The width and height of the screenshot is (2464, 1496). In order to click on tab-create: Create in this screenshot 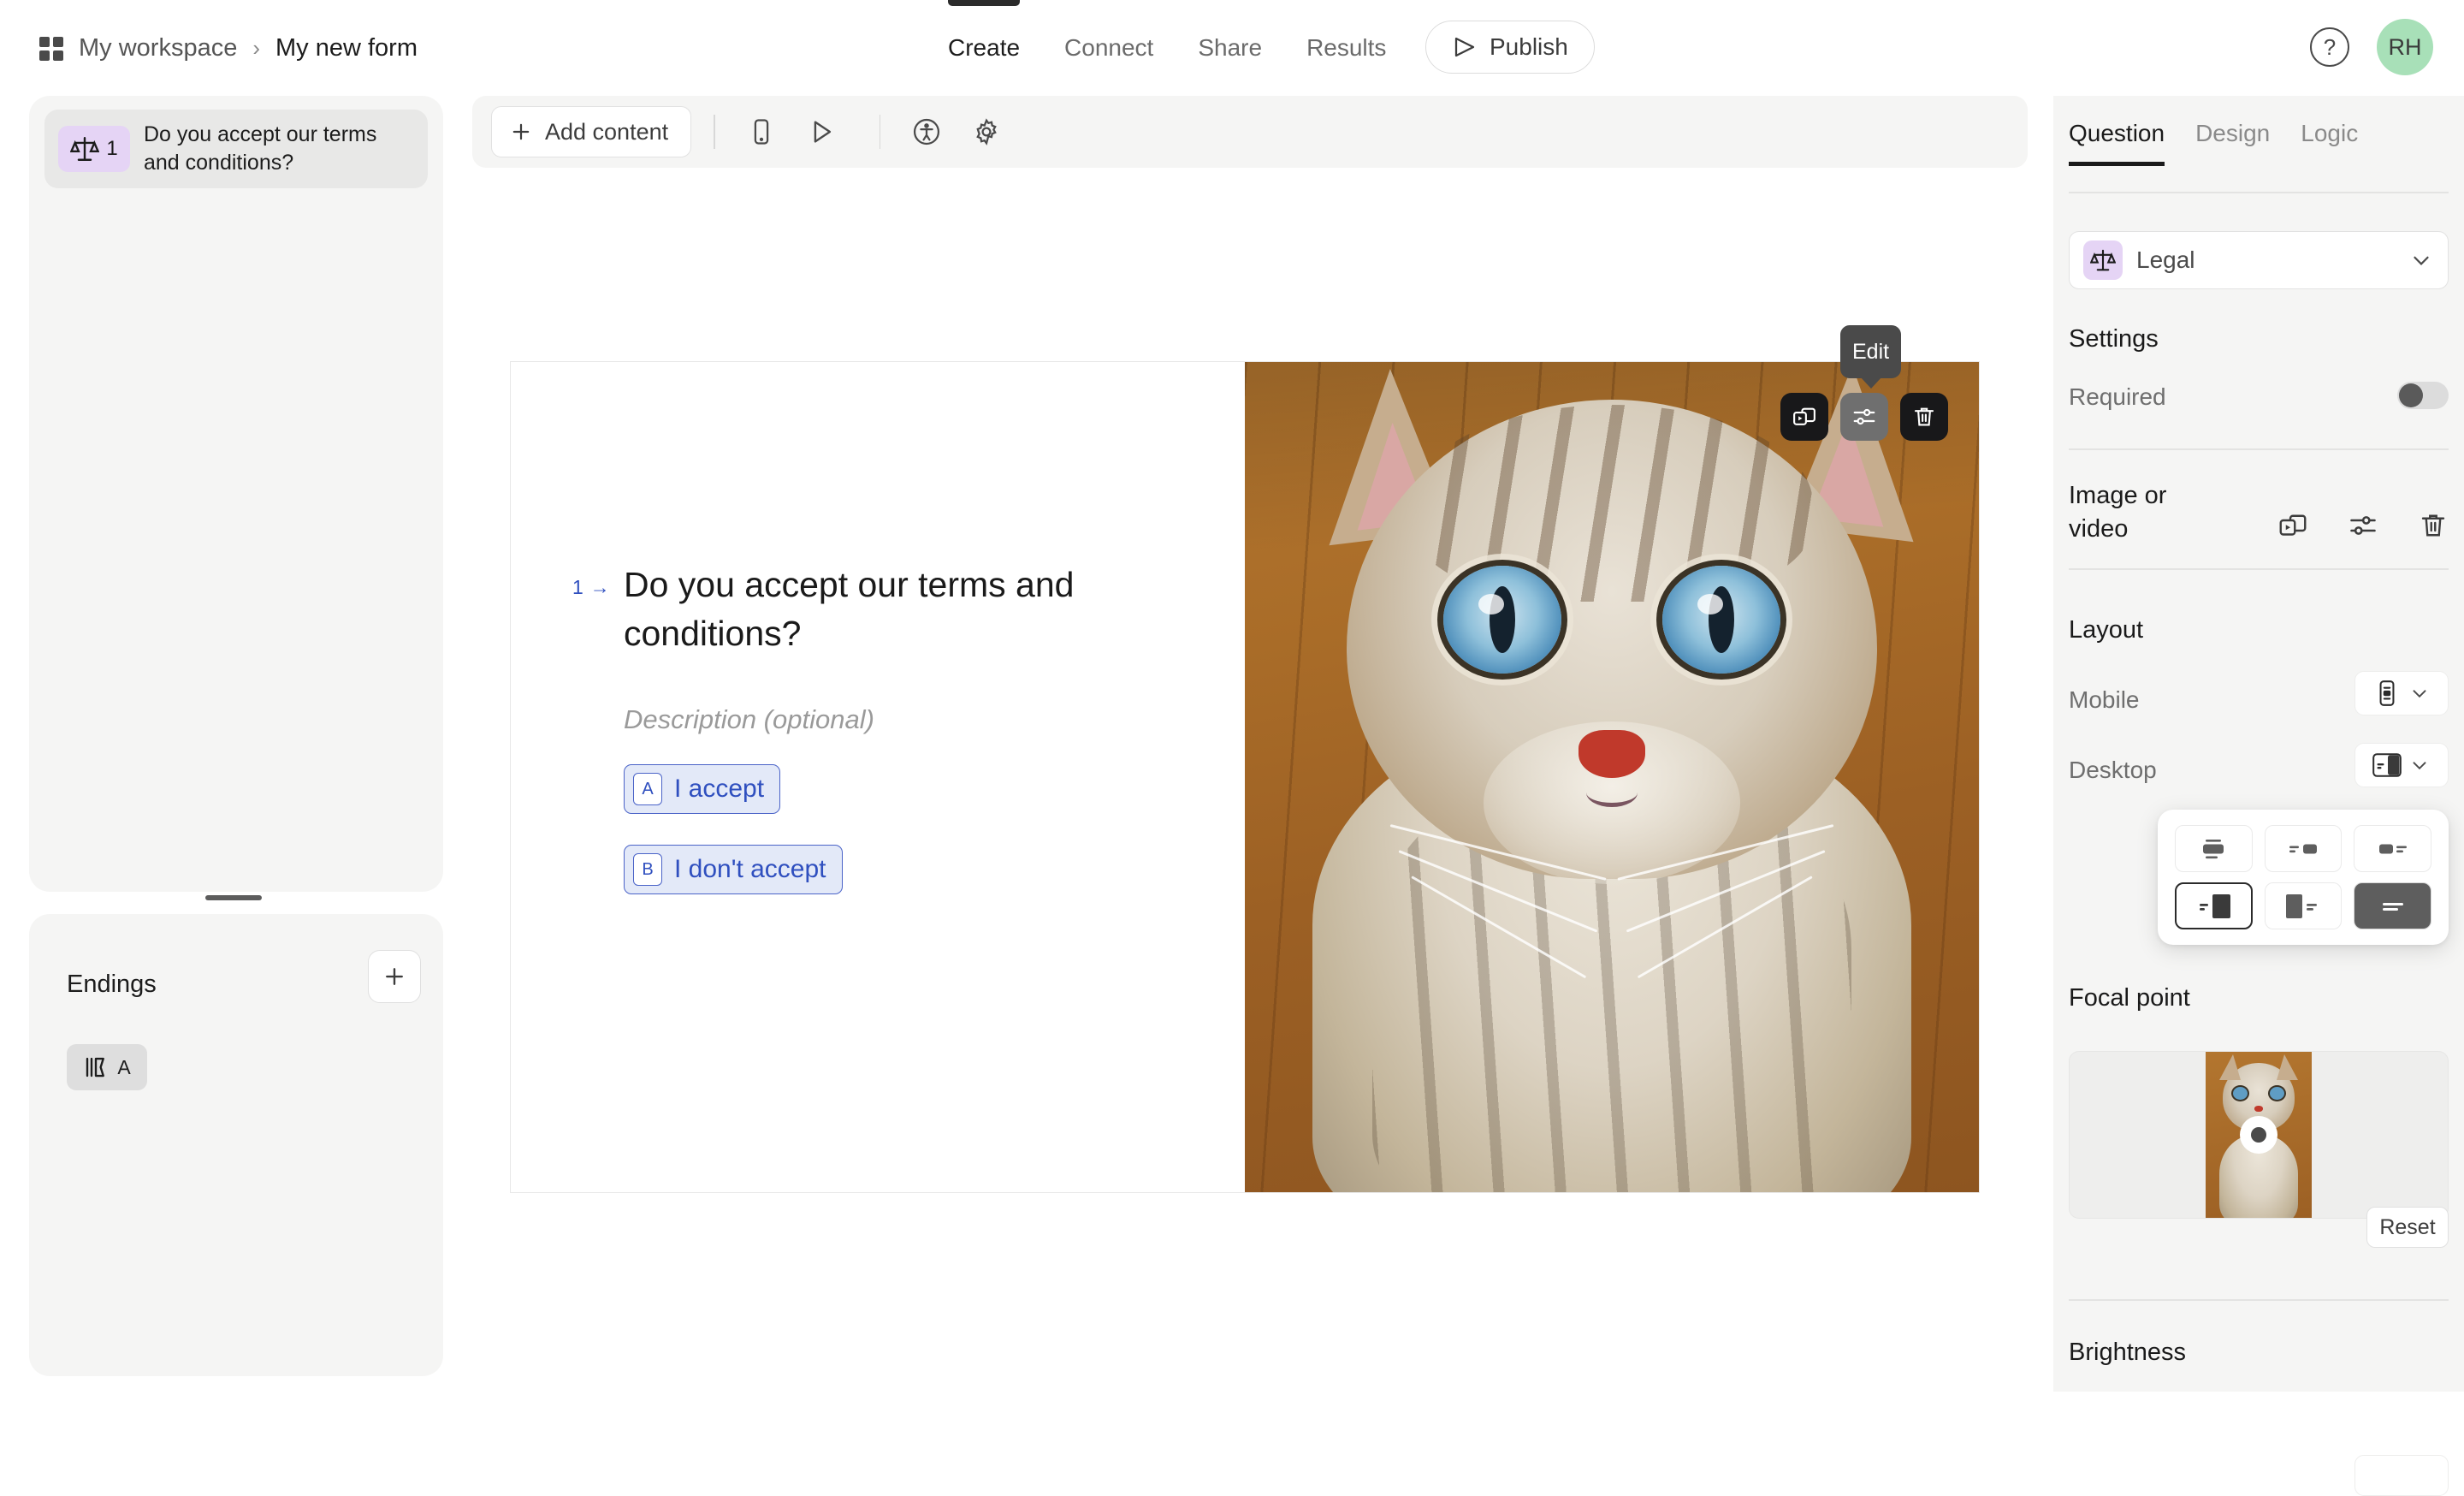, I will do `click(984, 48)`.